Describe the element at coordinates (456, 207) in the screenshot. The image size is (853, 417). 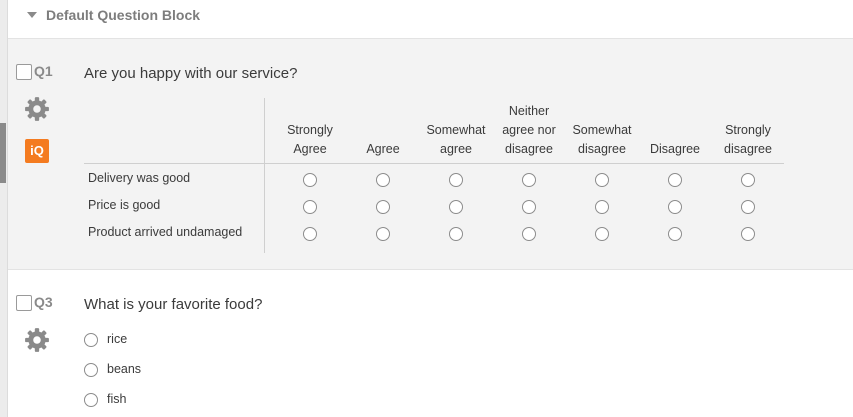
I see `radio-price-somewhat-agree` at that location.